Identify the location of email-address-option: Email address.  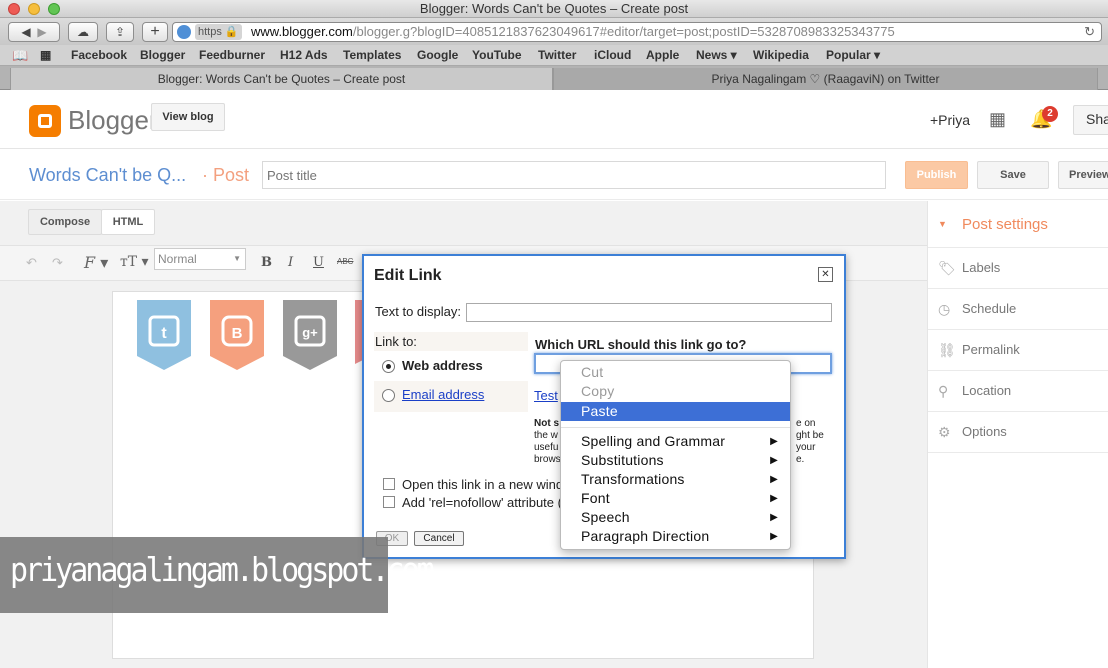
(451, 396).